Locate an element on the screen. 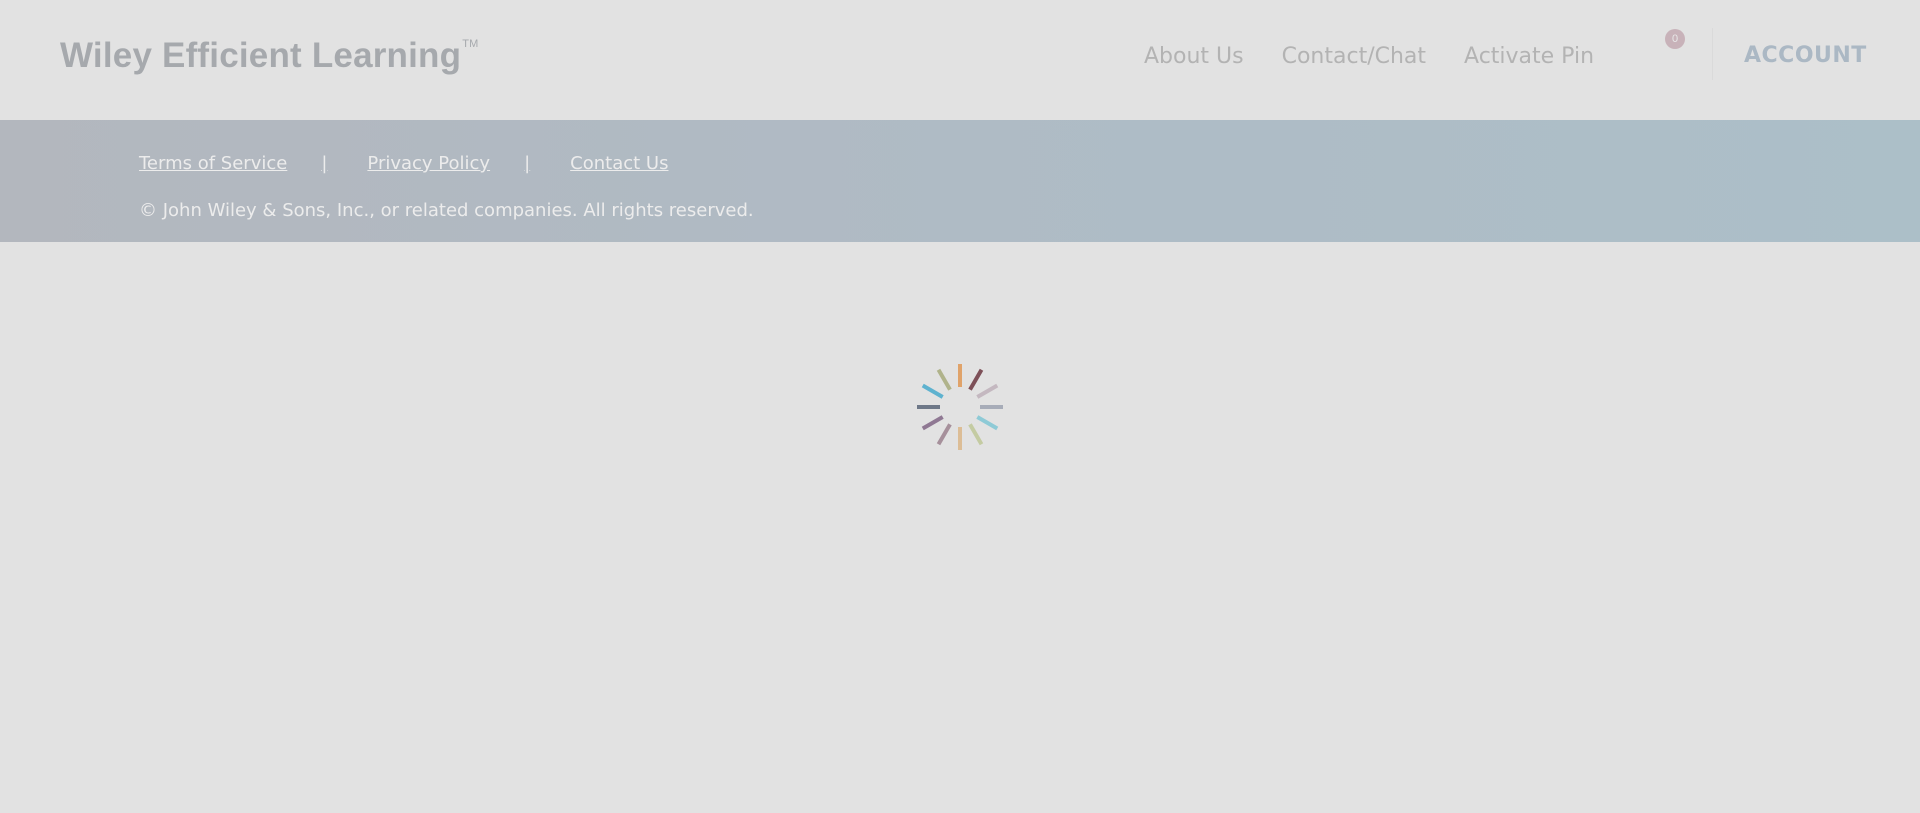  loading-spinner-icon is located at coordinates (960, 407).